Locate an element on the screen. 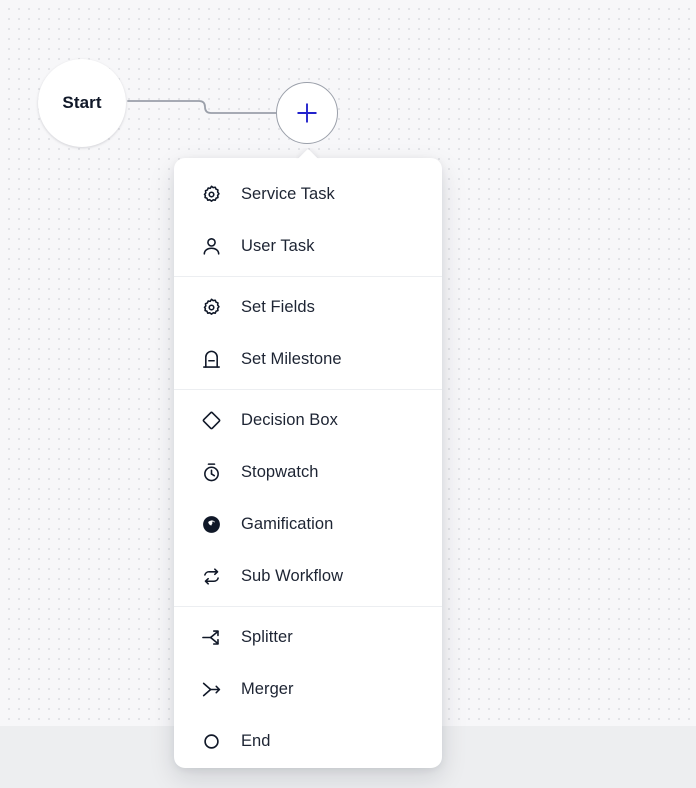 This screenshot has width=696, height=788. menu-pointer-arrow is located at coordinates (308, 153).